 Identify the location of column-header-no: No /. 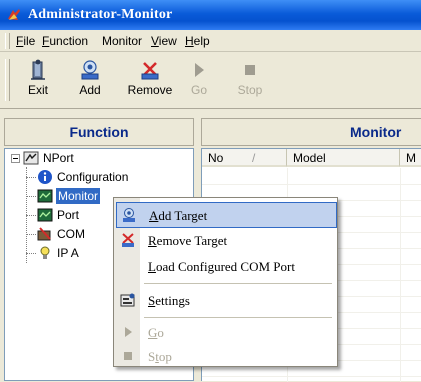
(244, 158).